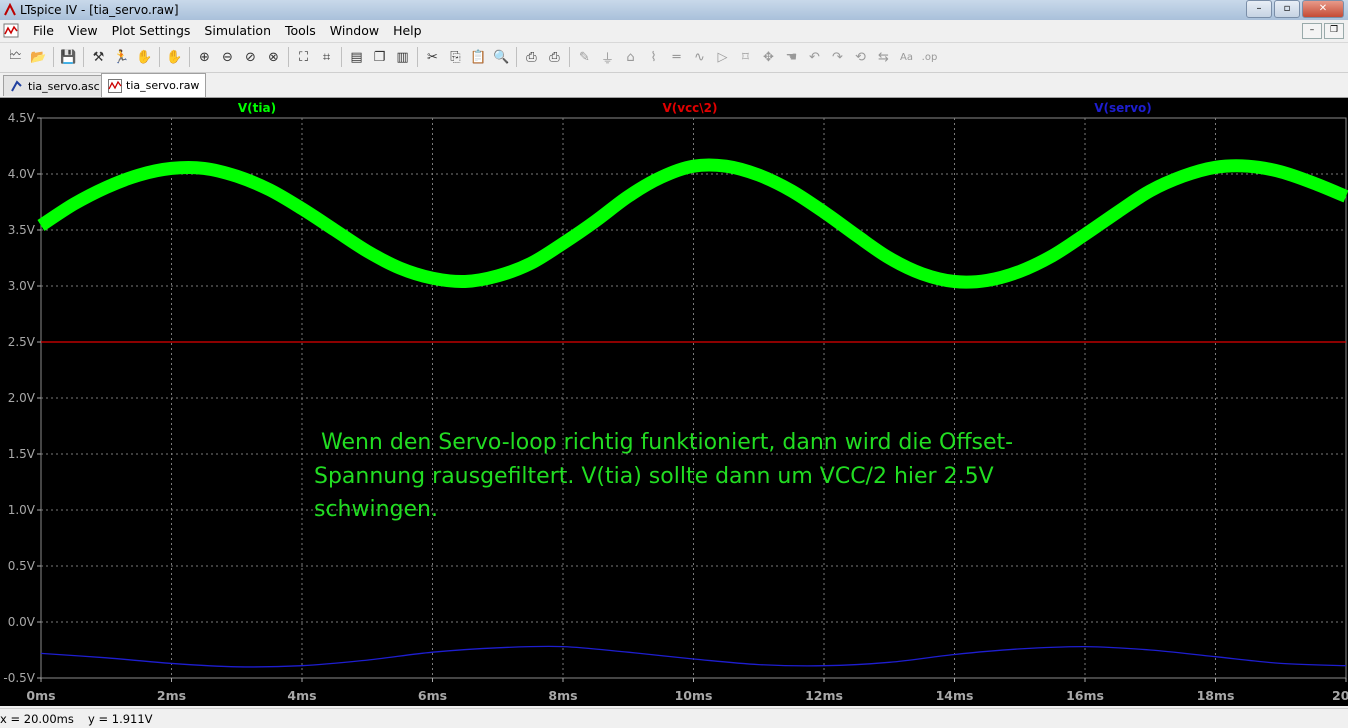 Image resolution: width=1348 pixels, height=728 pixels. What do you see at coordinates (824, 695) in the screenshot?
I see `x-tick-label: 12ms` at bounding box center [824, 695].